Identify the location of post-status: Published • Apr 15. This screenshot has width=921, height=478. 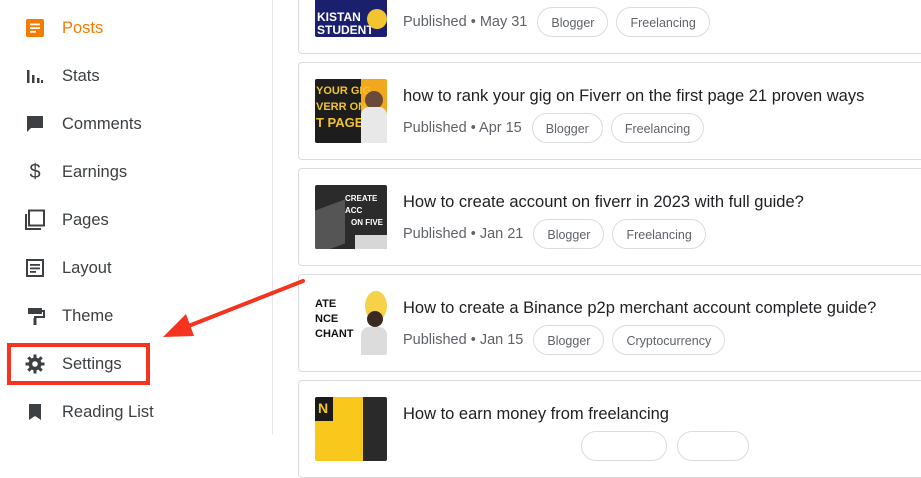
(462, 128).